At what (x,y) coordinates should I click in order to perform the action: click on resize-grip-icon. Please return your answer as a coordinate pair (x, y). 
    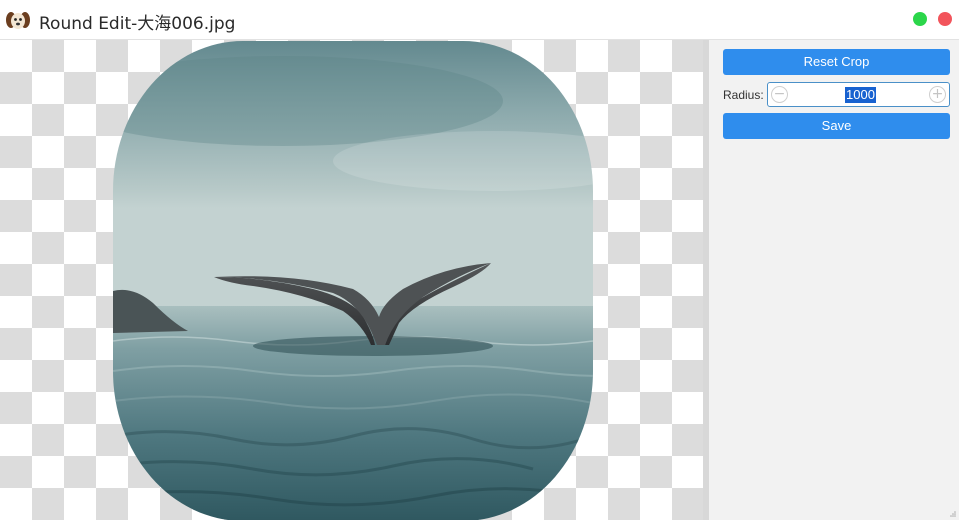
    Looking at the image, I should click on (953, 514).